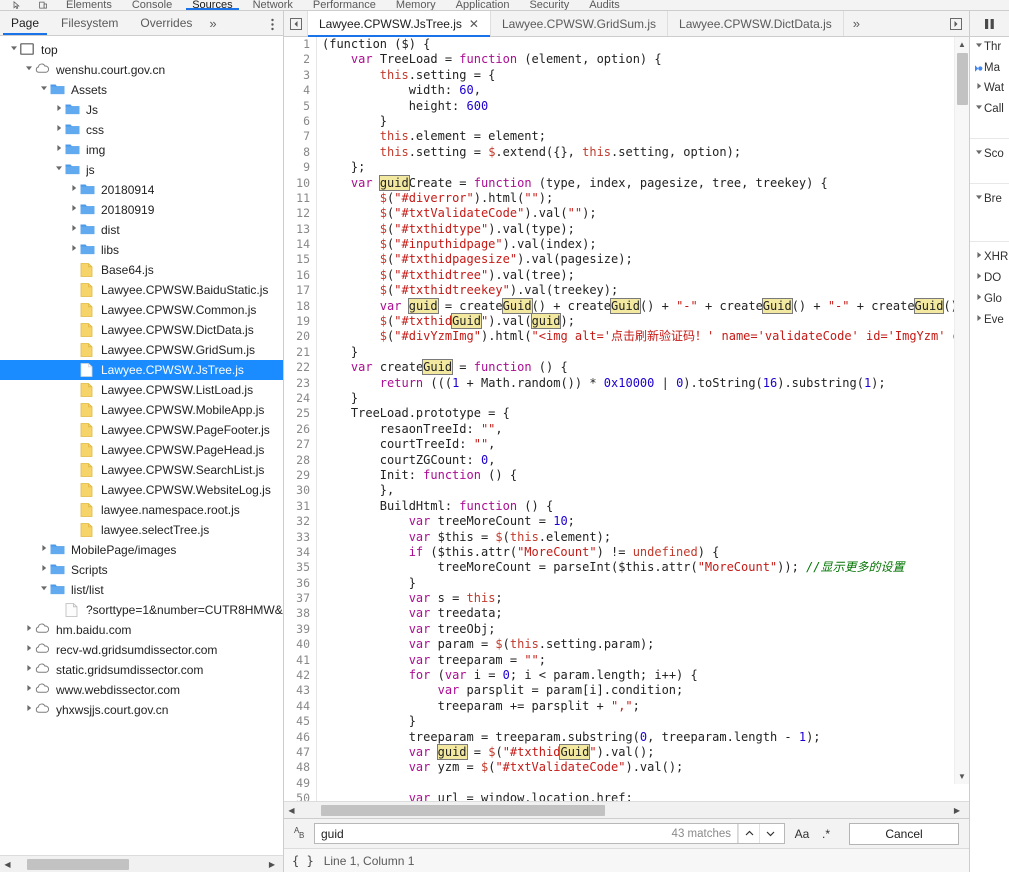 The height and width of the screenshot is (872, 1009). Describe the element at coordinates (989, 320) in the screenshot. I see `debugger-section-eve: Eve` at that location.